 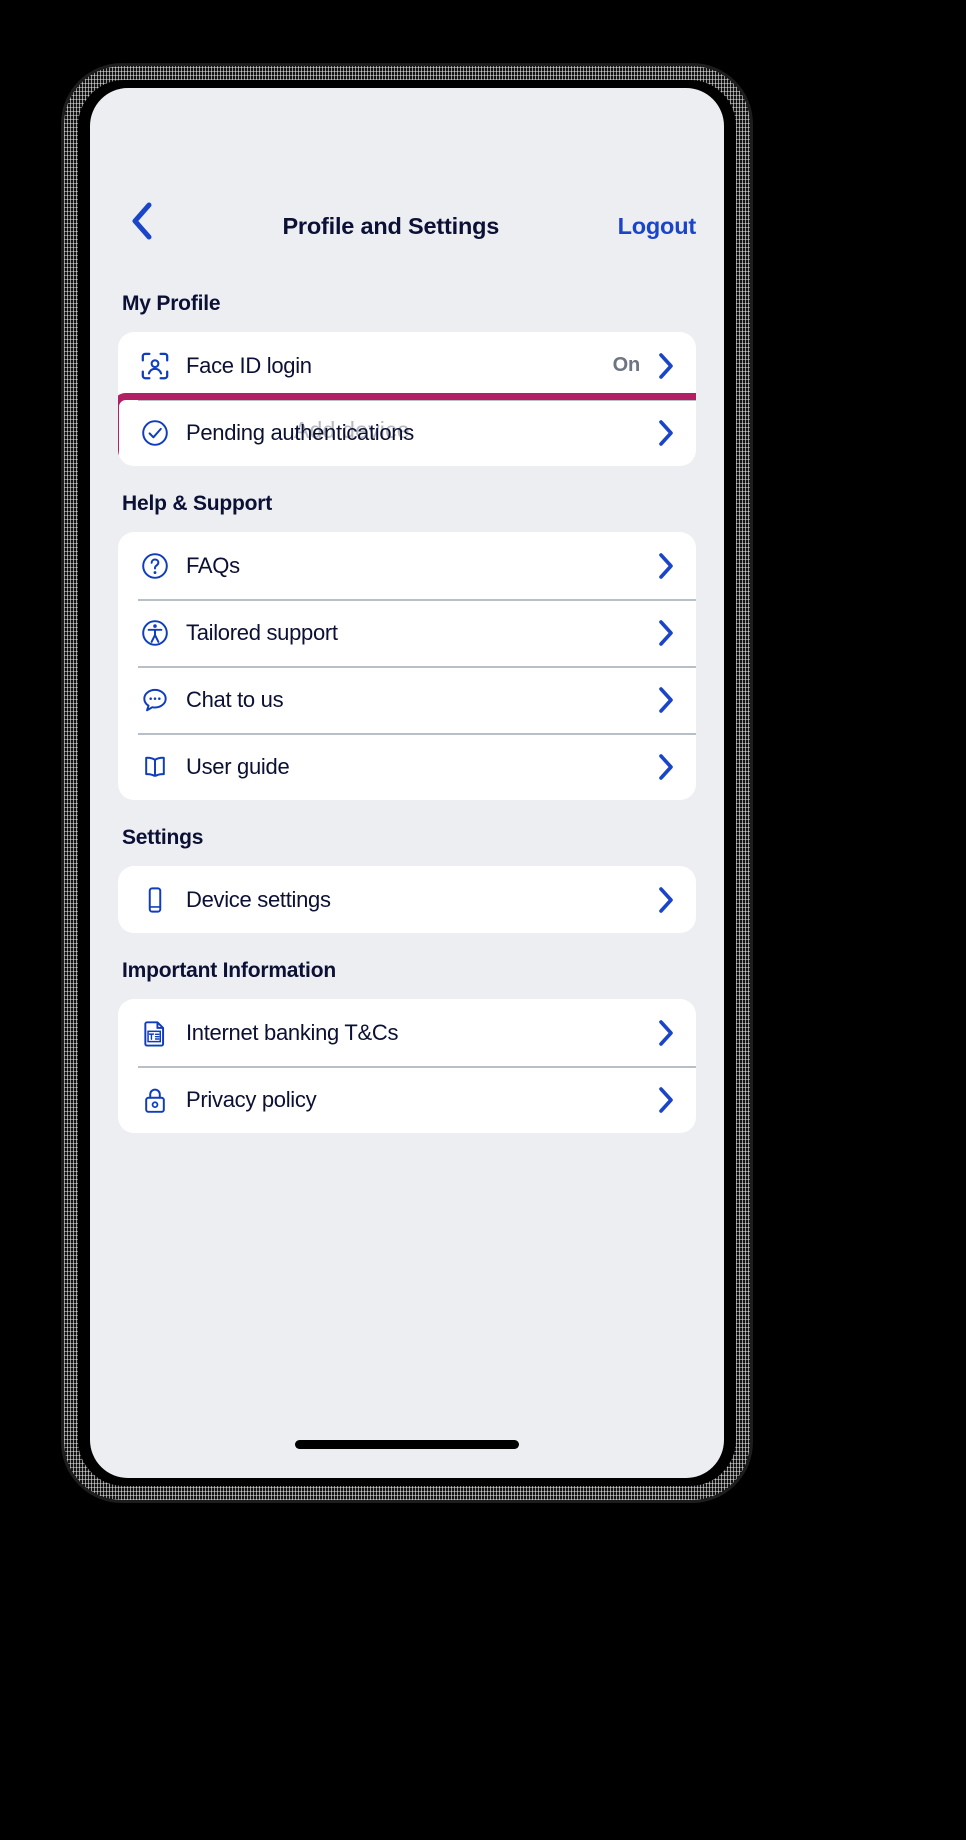 What do you see at coordinates (249, 365) in the screenshot?
I see `list-item-label: Face ID login` at bounding box center [249, 365].